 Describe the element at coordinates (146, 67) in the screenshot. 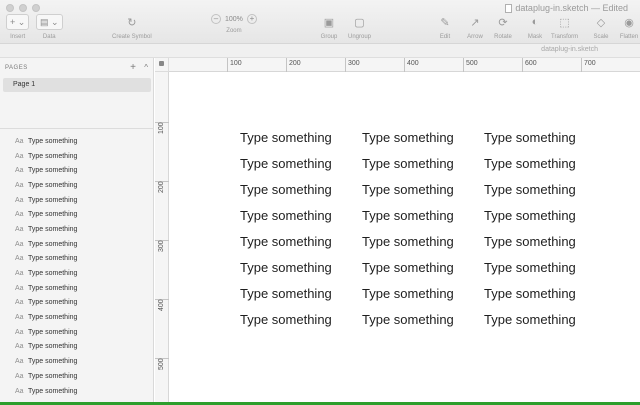

I see `collapse-pages-button: ^` at that location.